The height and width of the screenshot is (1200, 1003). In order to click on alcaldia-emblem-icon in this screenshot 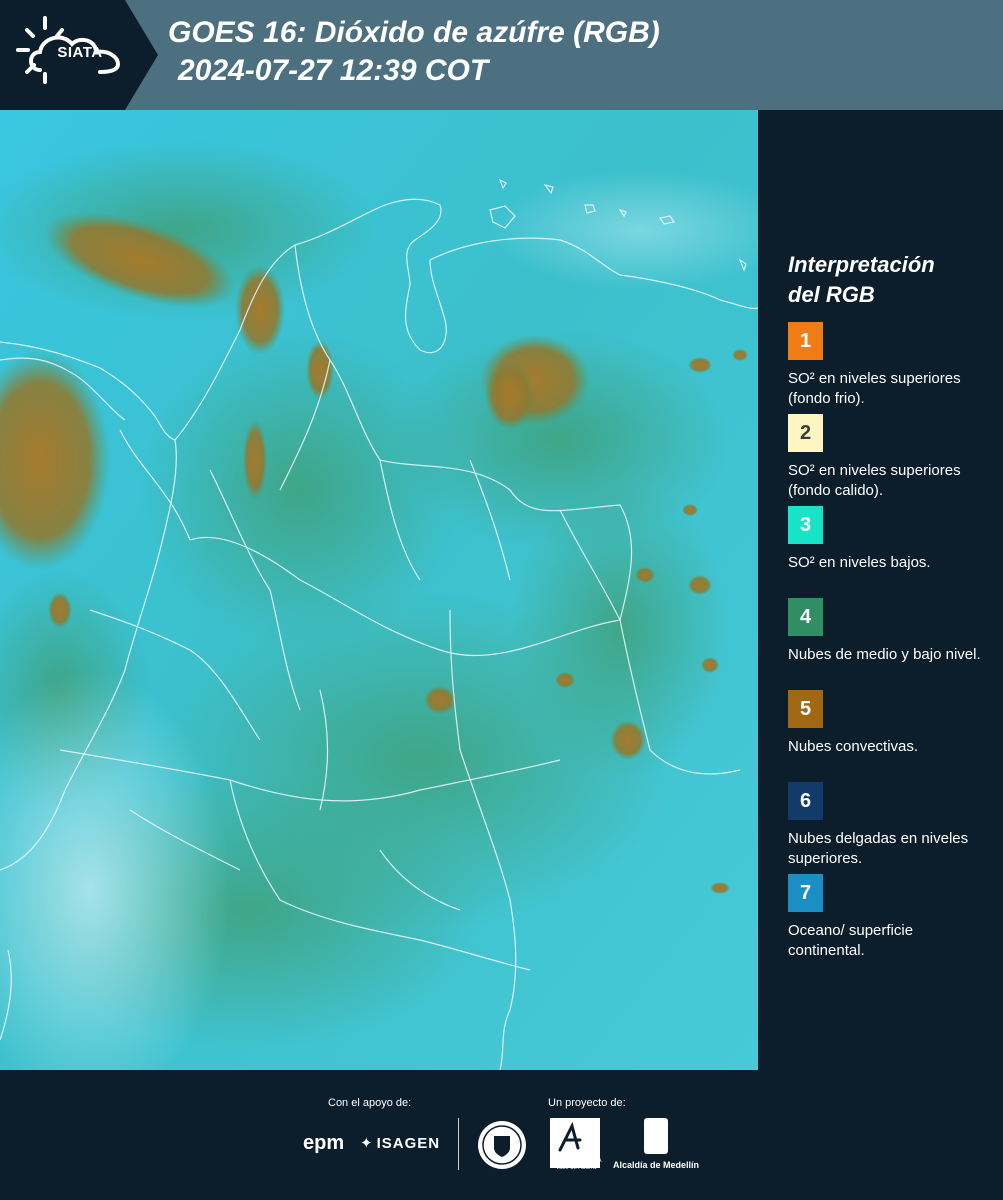, I will do `click(656, 1136)`.